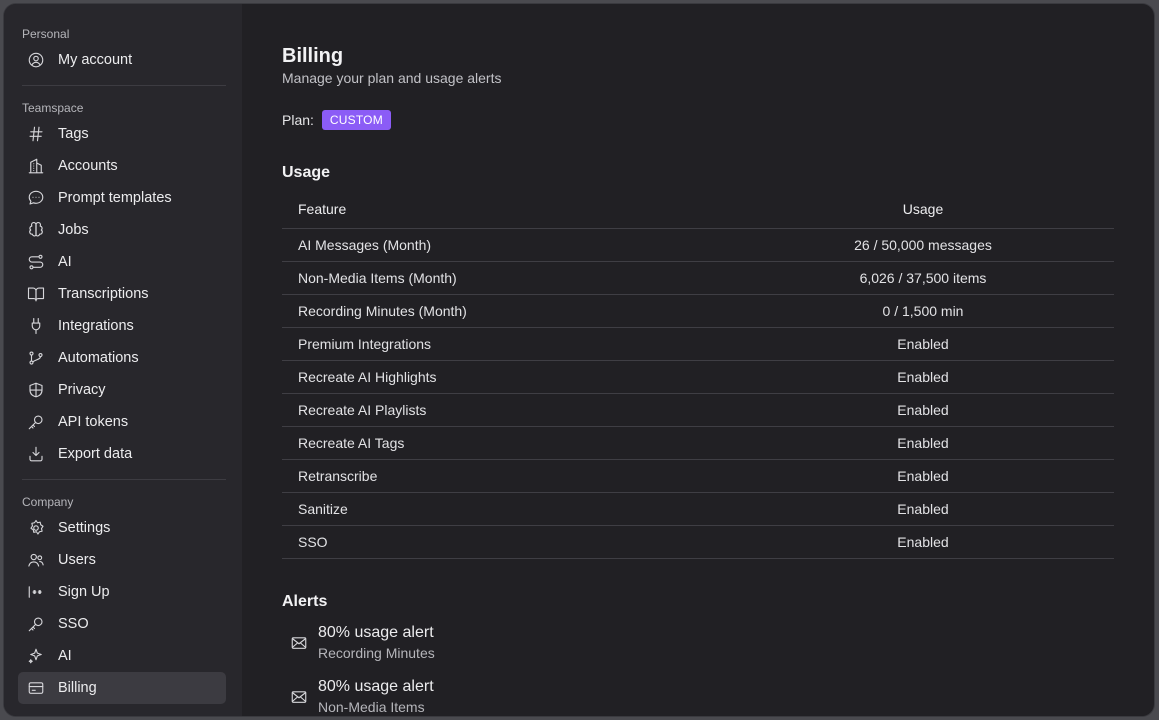 The width and height of the screenshot is (1159, 720). I want to click on usage-cell: 0 / 1,500 min, so click(923, 311).